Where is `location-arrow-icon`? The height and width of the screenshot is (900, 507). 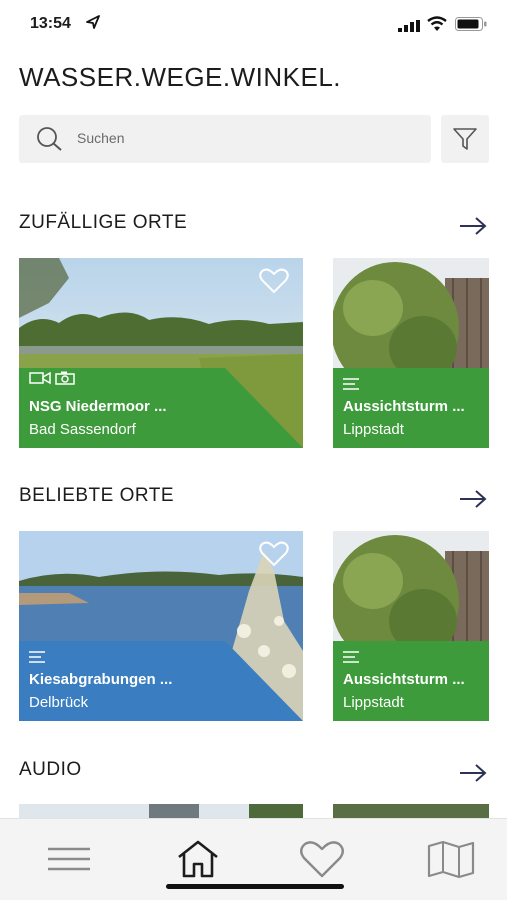 location-arrow-icon is located at coordinates (93, 22).